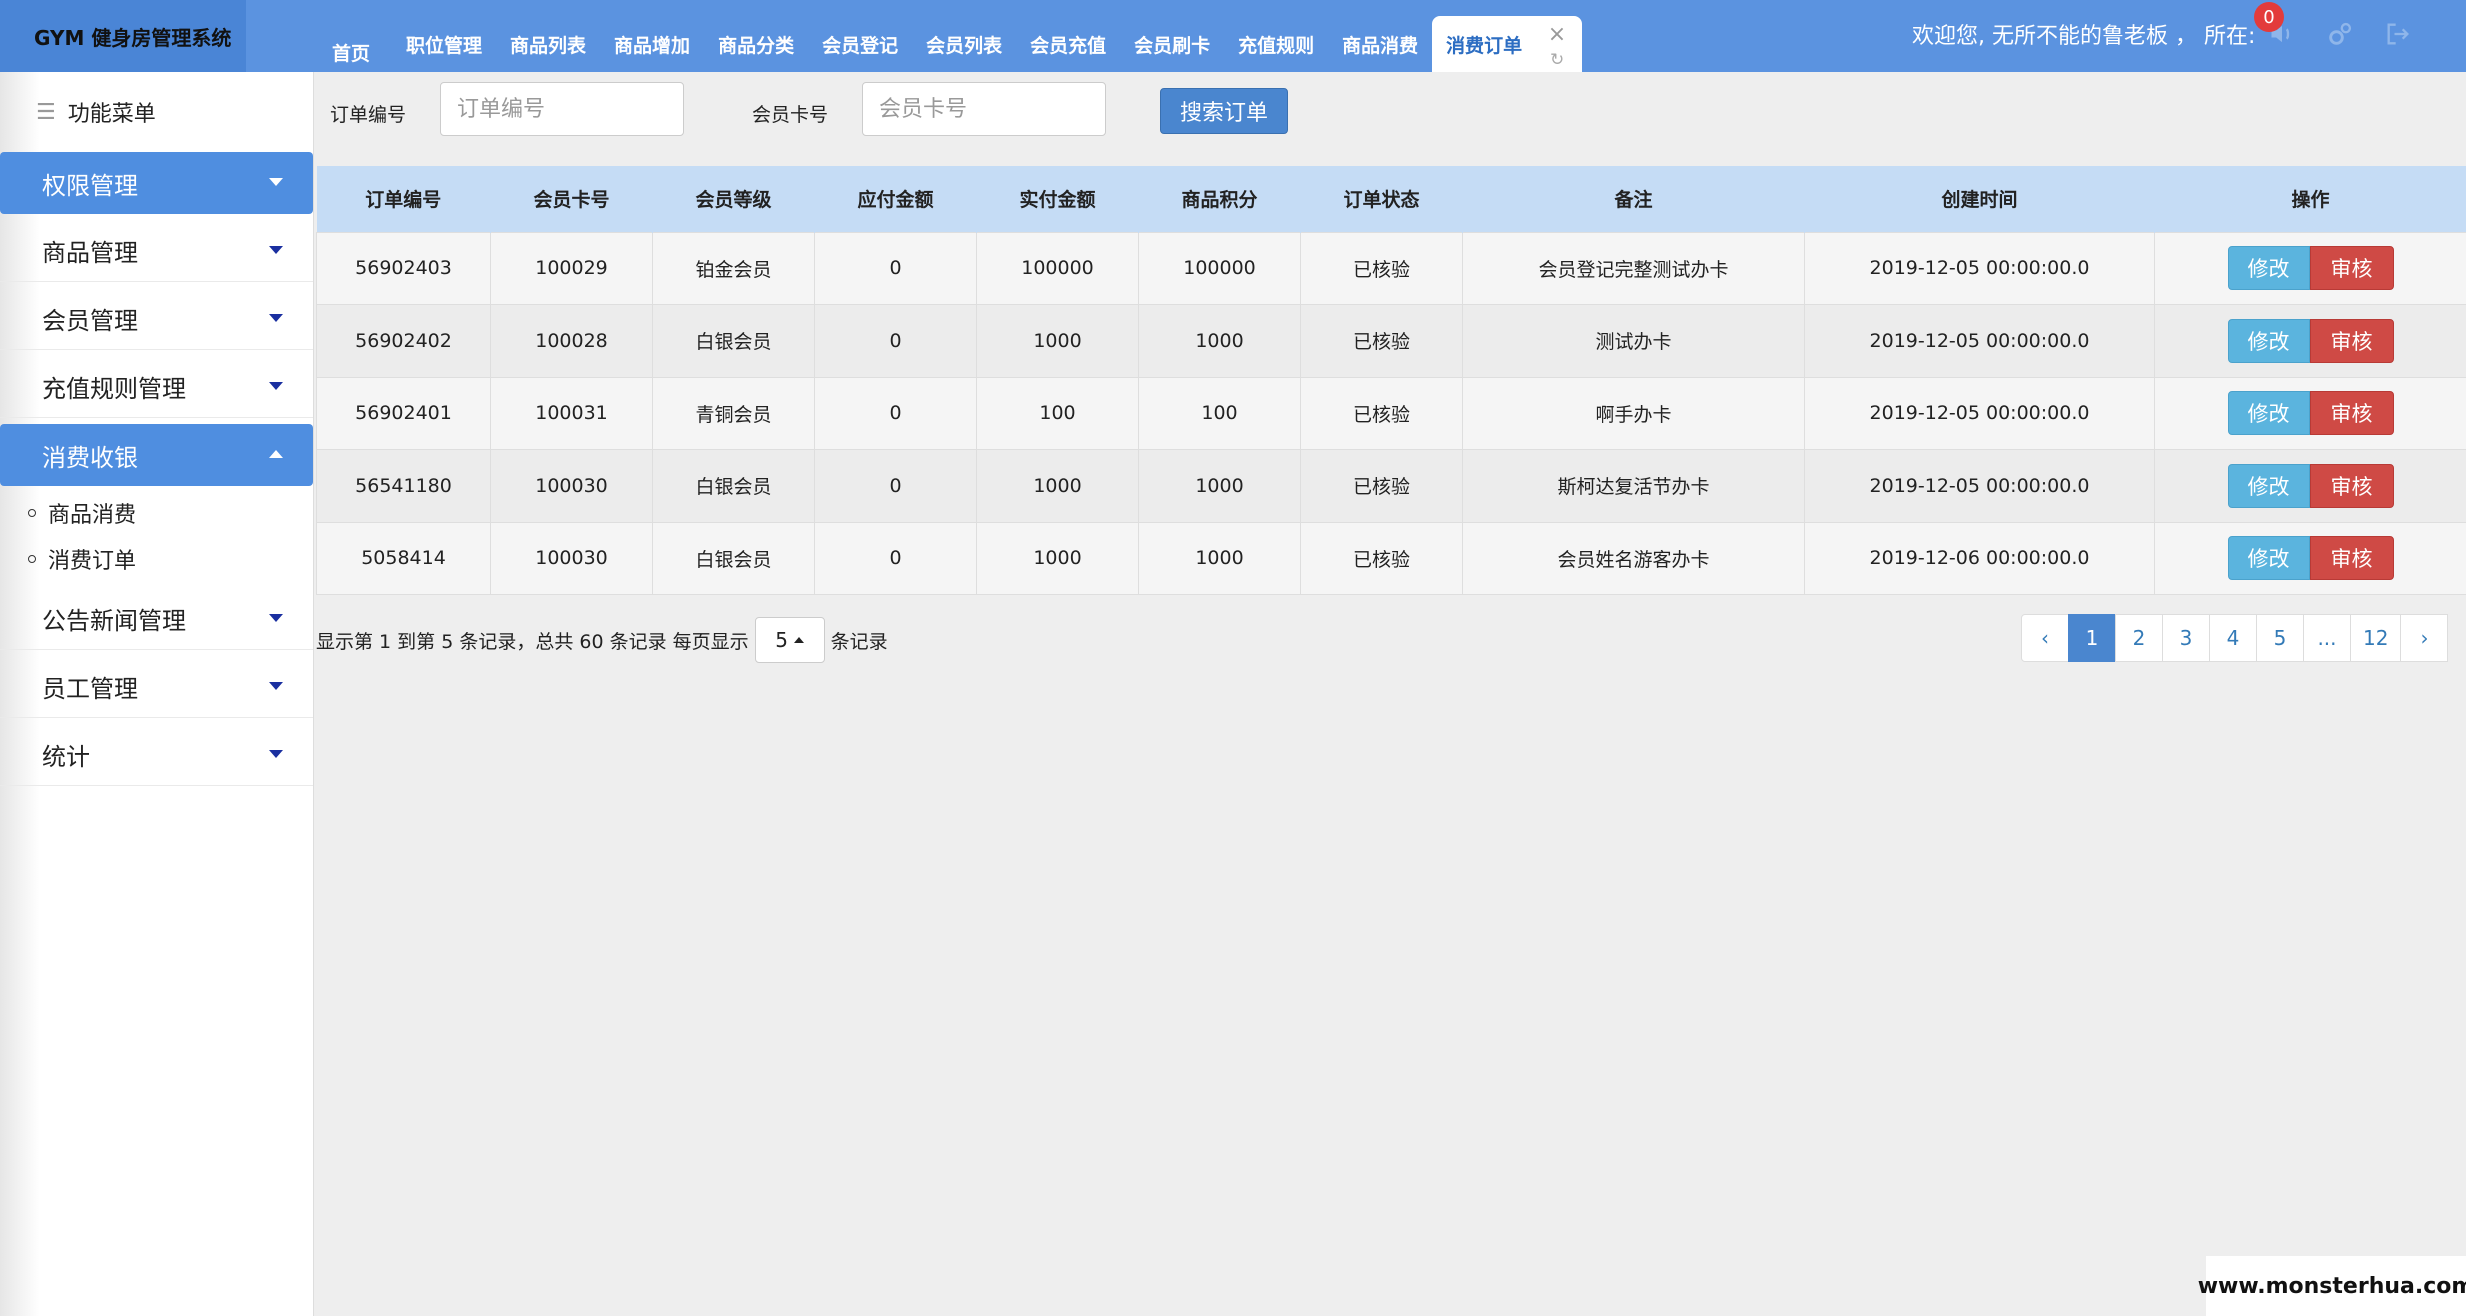 The image size is (2466, 1316). What do you see at coordinates (156, 559) in the screenshot?
I see `sidebar-subitem-consume-orders: 消费订单` at bounding box center [156, 559].